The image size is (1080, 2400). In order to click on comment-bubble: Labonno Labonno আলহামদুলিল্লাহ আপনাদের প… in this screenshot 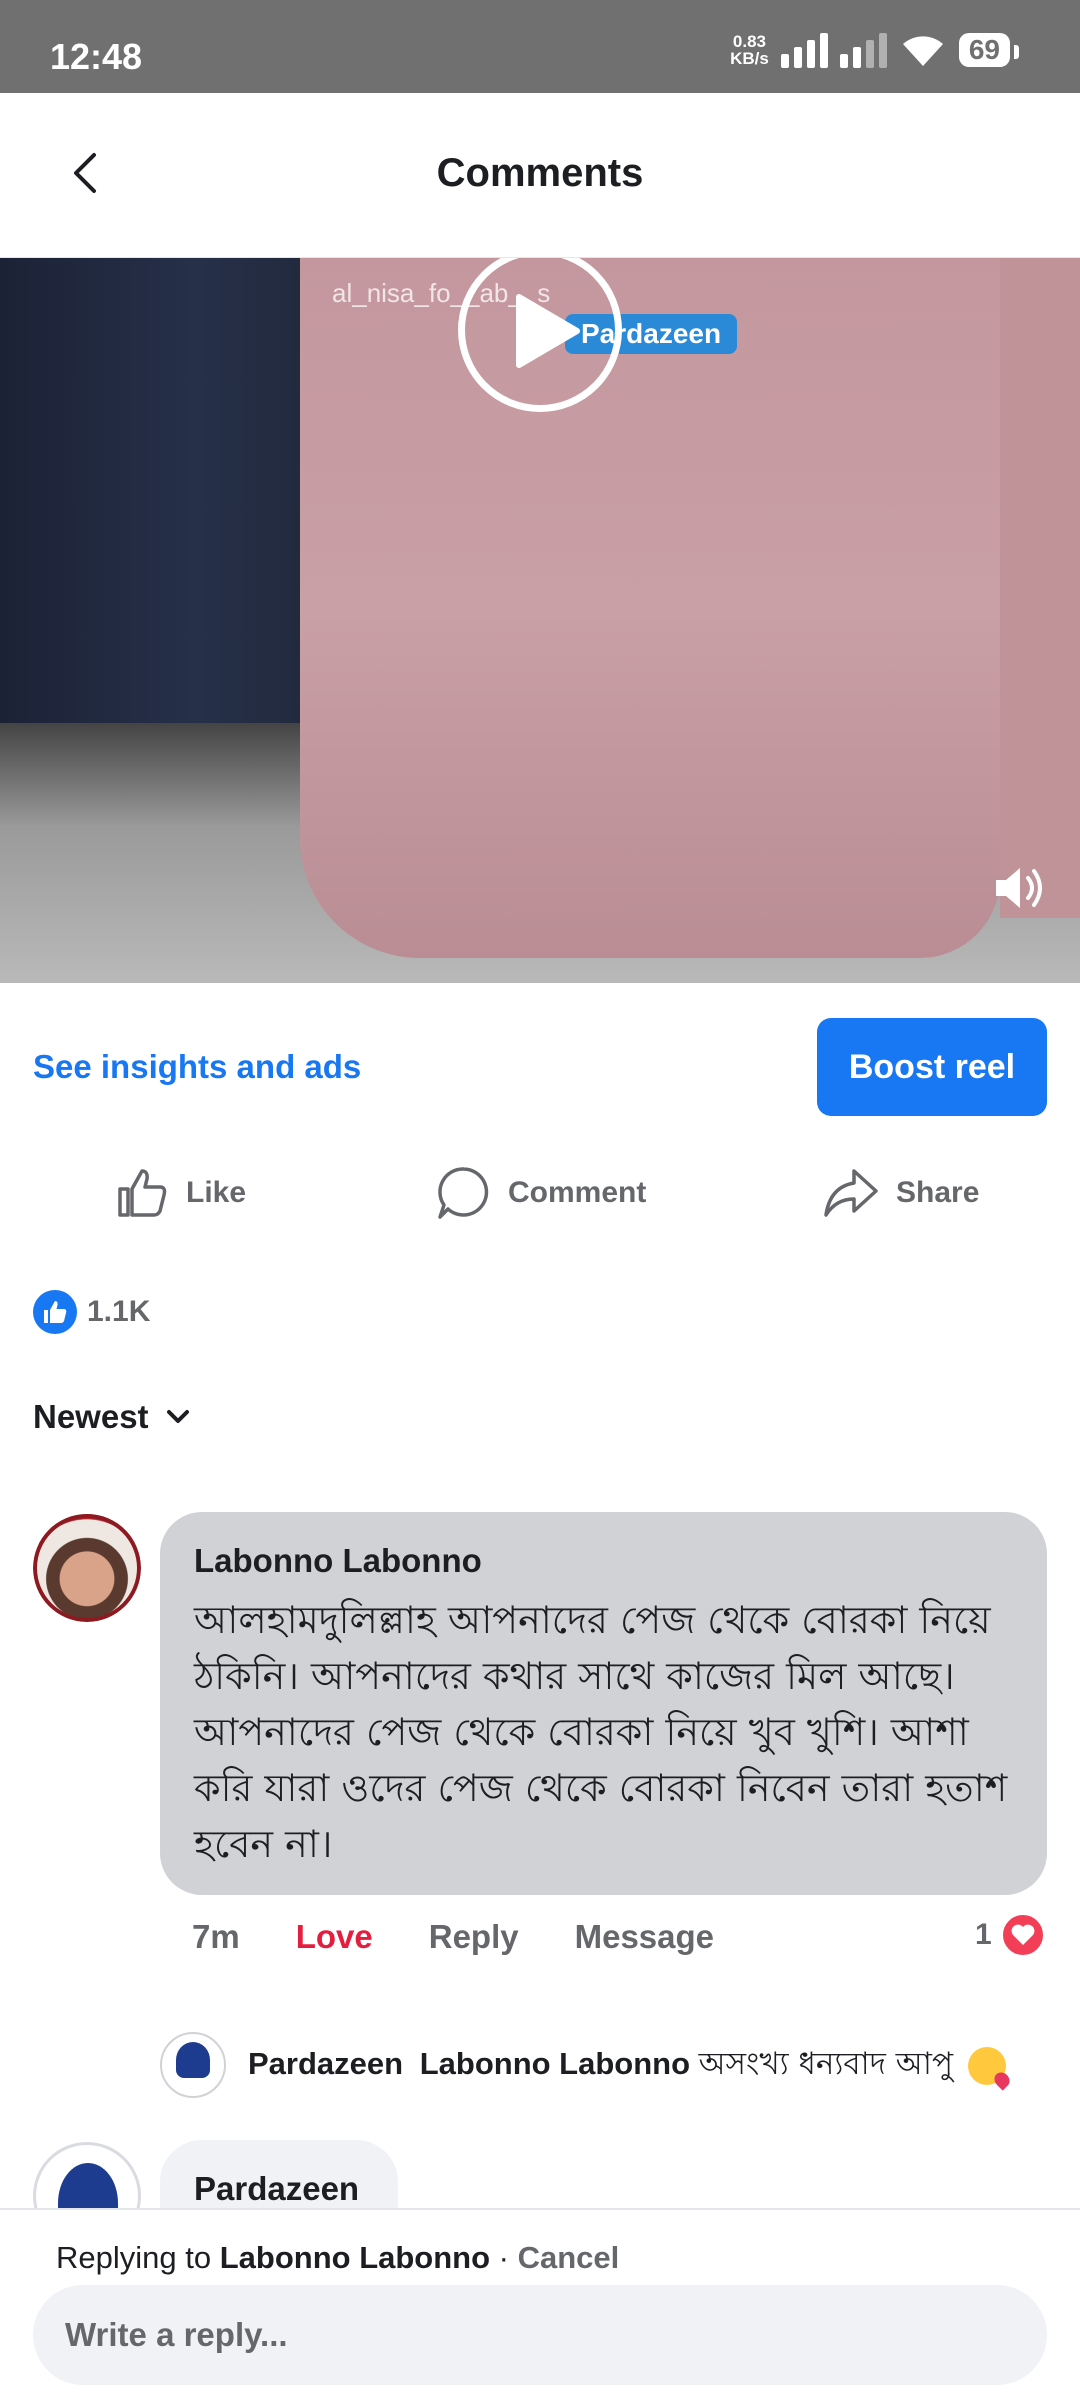, I will do `click(603, 1703)`.